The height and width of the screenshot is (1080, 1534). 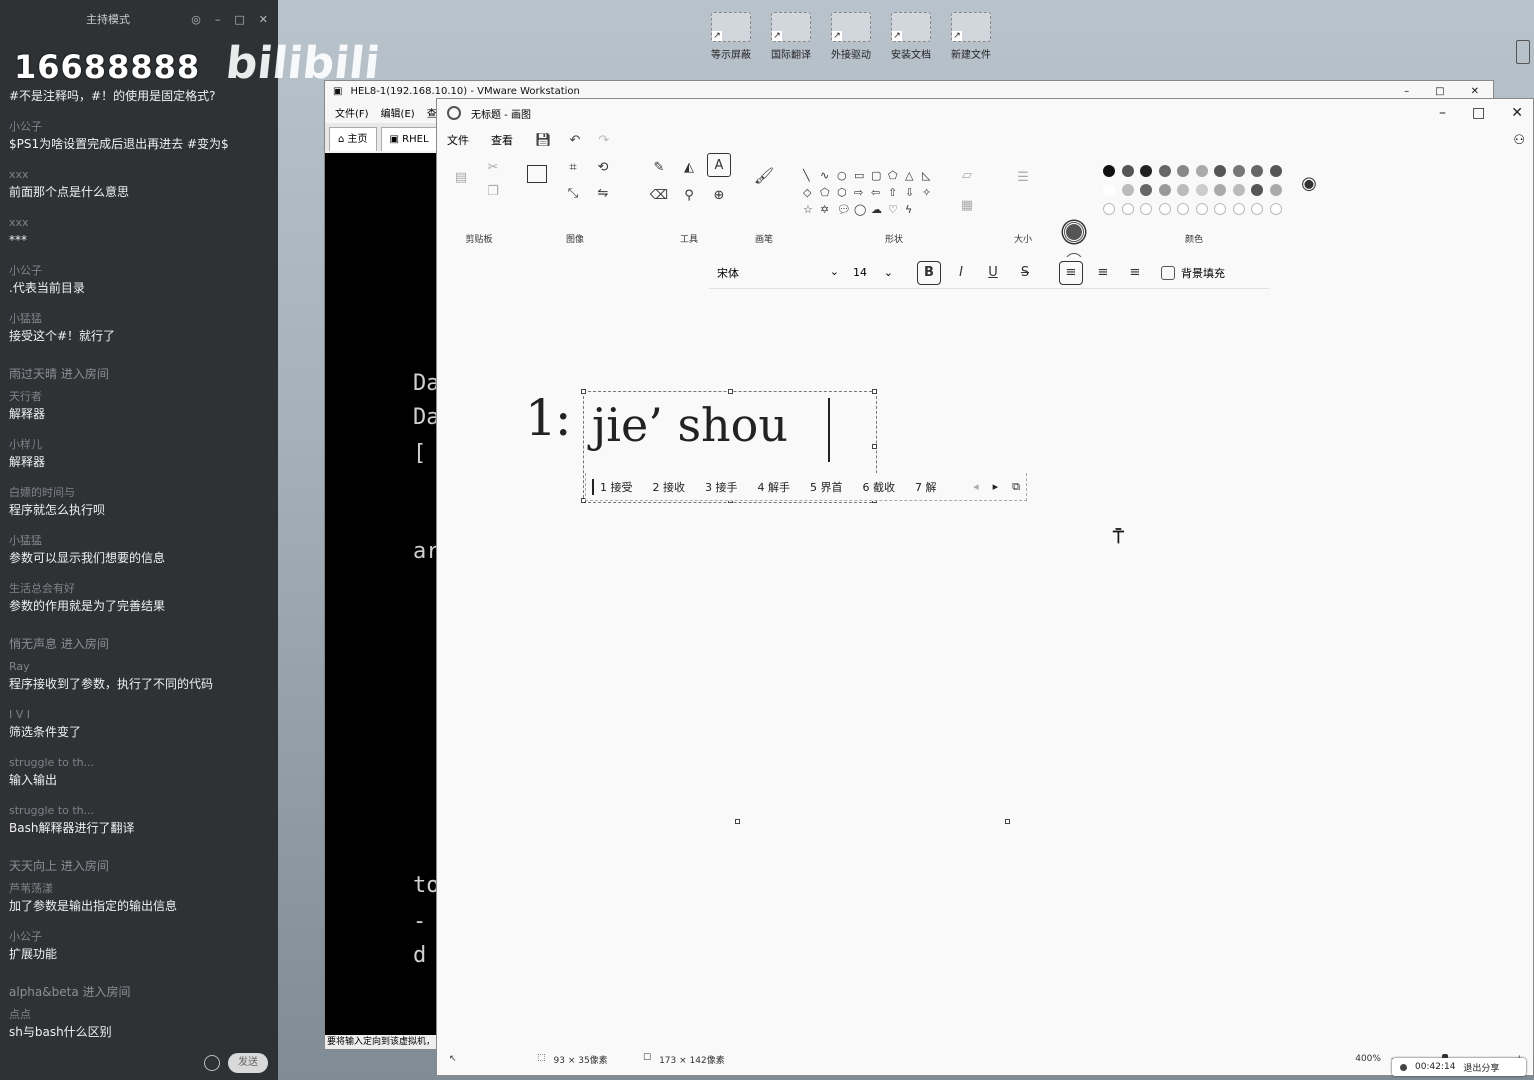 I want to click on edit-colors-icon: ◉, so click(x=1309, y=183).